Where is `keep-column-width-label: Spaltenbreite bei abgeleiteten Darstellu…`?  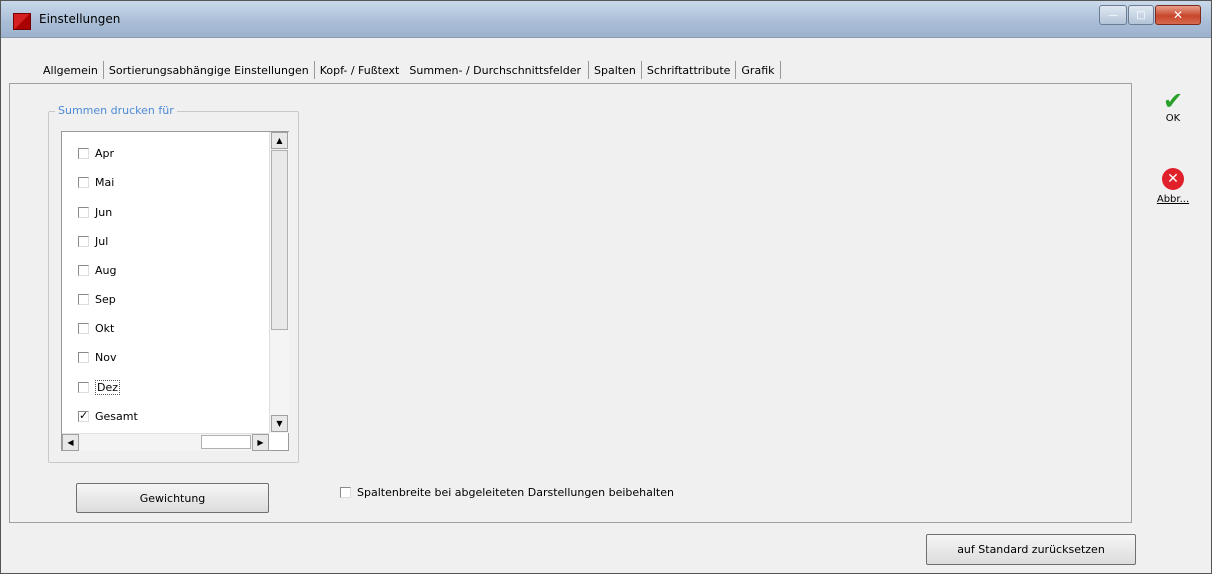
keep-column-width-label: Spaltenbreite bei abgeleiteten Darstellu… is located at coordinates (515, 492).